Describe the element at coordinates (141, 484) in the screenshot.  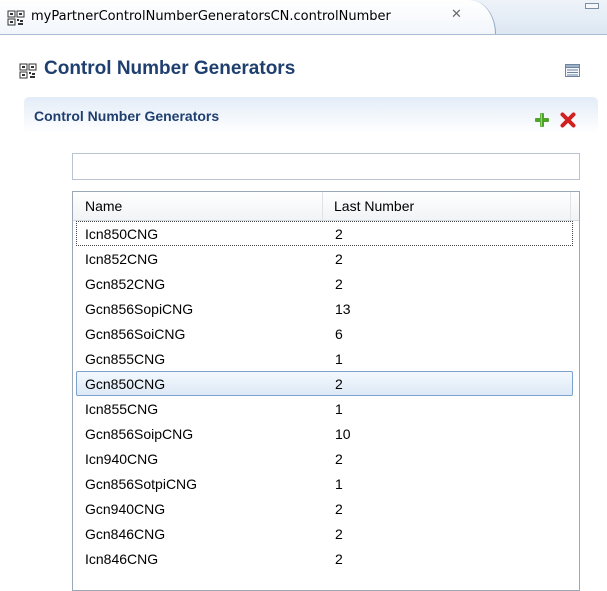
I see `cell-name: Gcn856SotpiCNG` at that location.